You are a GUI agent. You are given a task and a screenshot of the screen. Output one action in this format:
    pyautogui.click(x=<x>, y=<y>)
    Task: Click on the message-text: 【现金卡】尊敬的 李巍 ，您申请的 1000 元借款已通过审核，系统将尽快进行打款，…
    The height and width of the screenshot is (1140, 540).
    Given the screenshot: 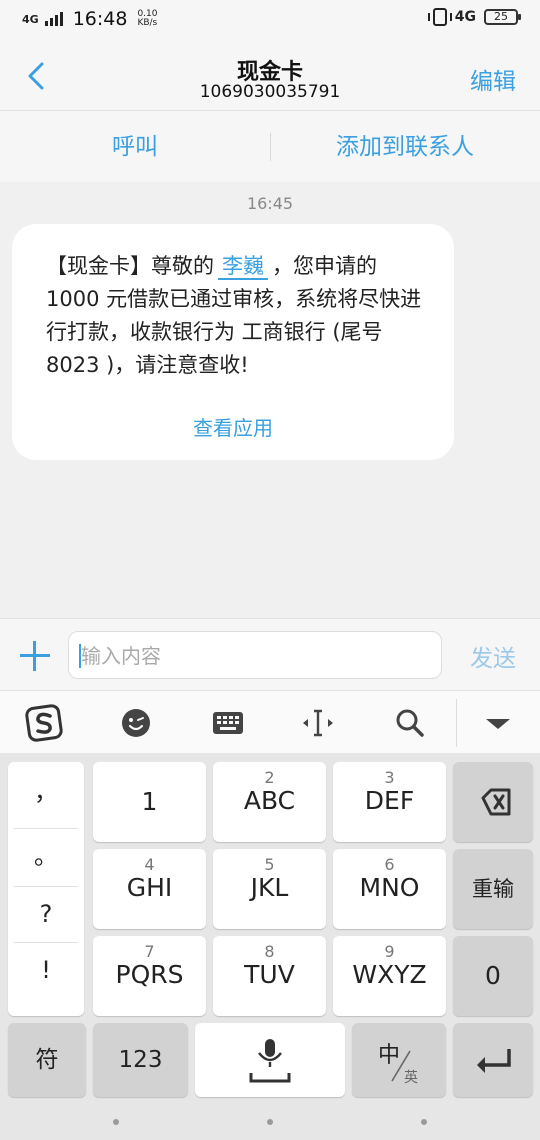 What is the action you would take?
    pyautogui.click(x=234, y=315)
    